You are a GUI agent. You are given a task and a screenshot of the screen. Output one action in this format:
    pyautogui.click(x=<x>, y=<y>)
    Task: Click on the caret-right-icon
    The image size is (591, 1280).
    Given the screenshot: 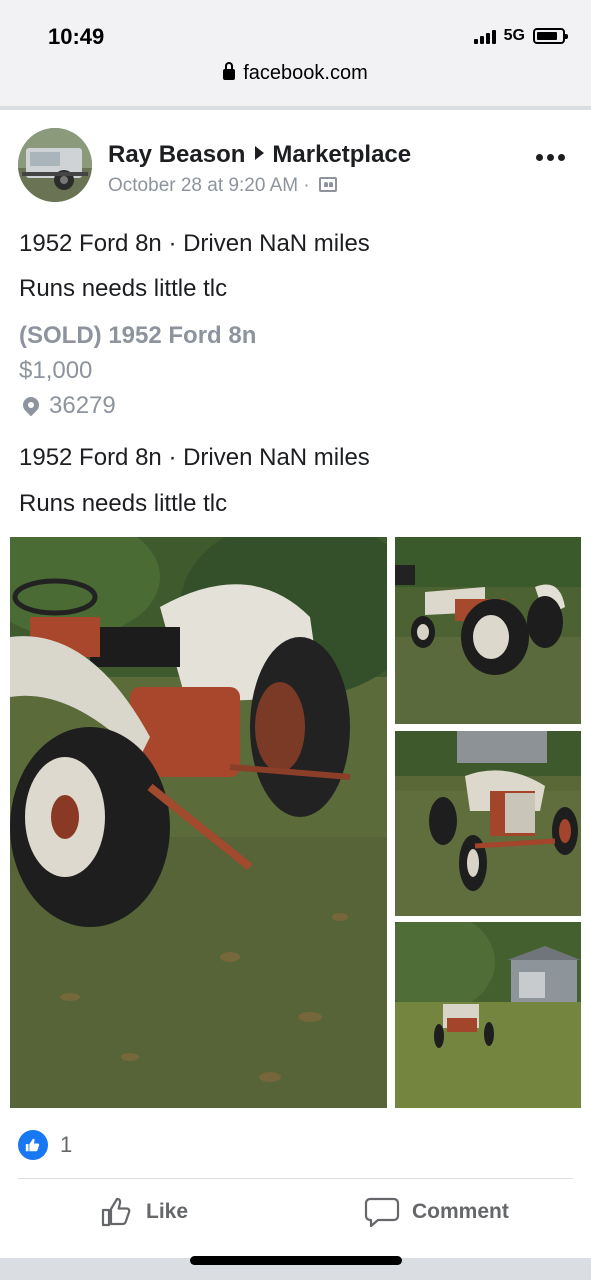 What is the action you would take?
    pyautogui.click(x=260, y=153)
    